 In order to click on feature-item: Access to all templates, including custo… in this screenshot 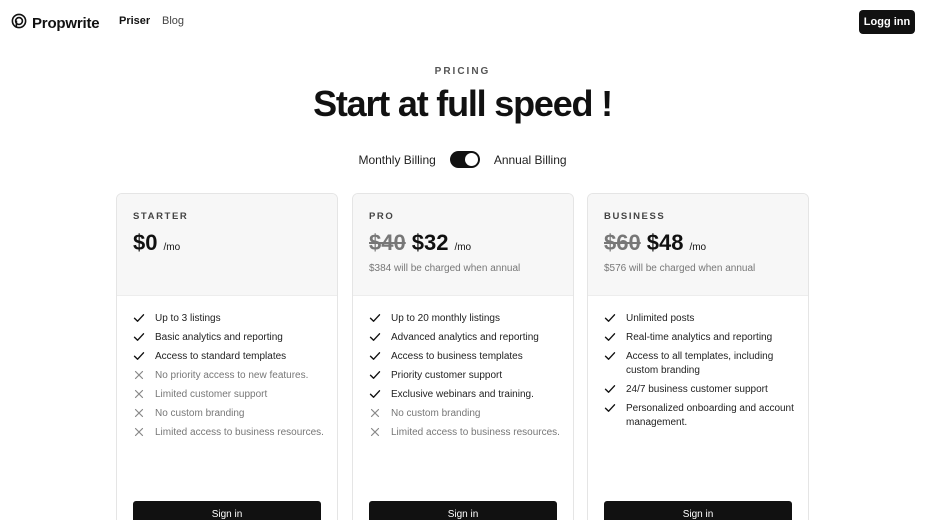, I will do `click(701, 364)`.